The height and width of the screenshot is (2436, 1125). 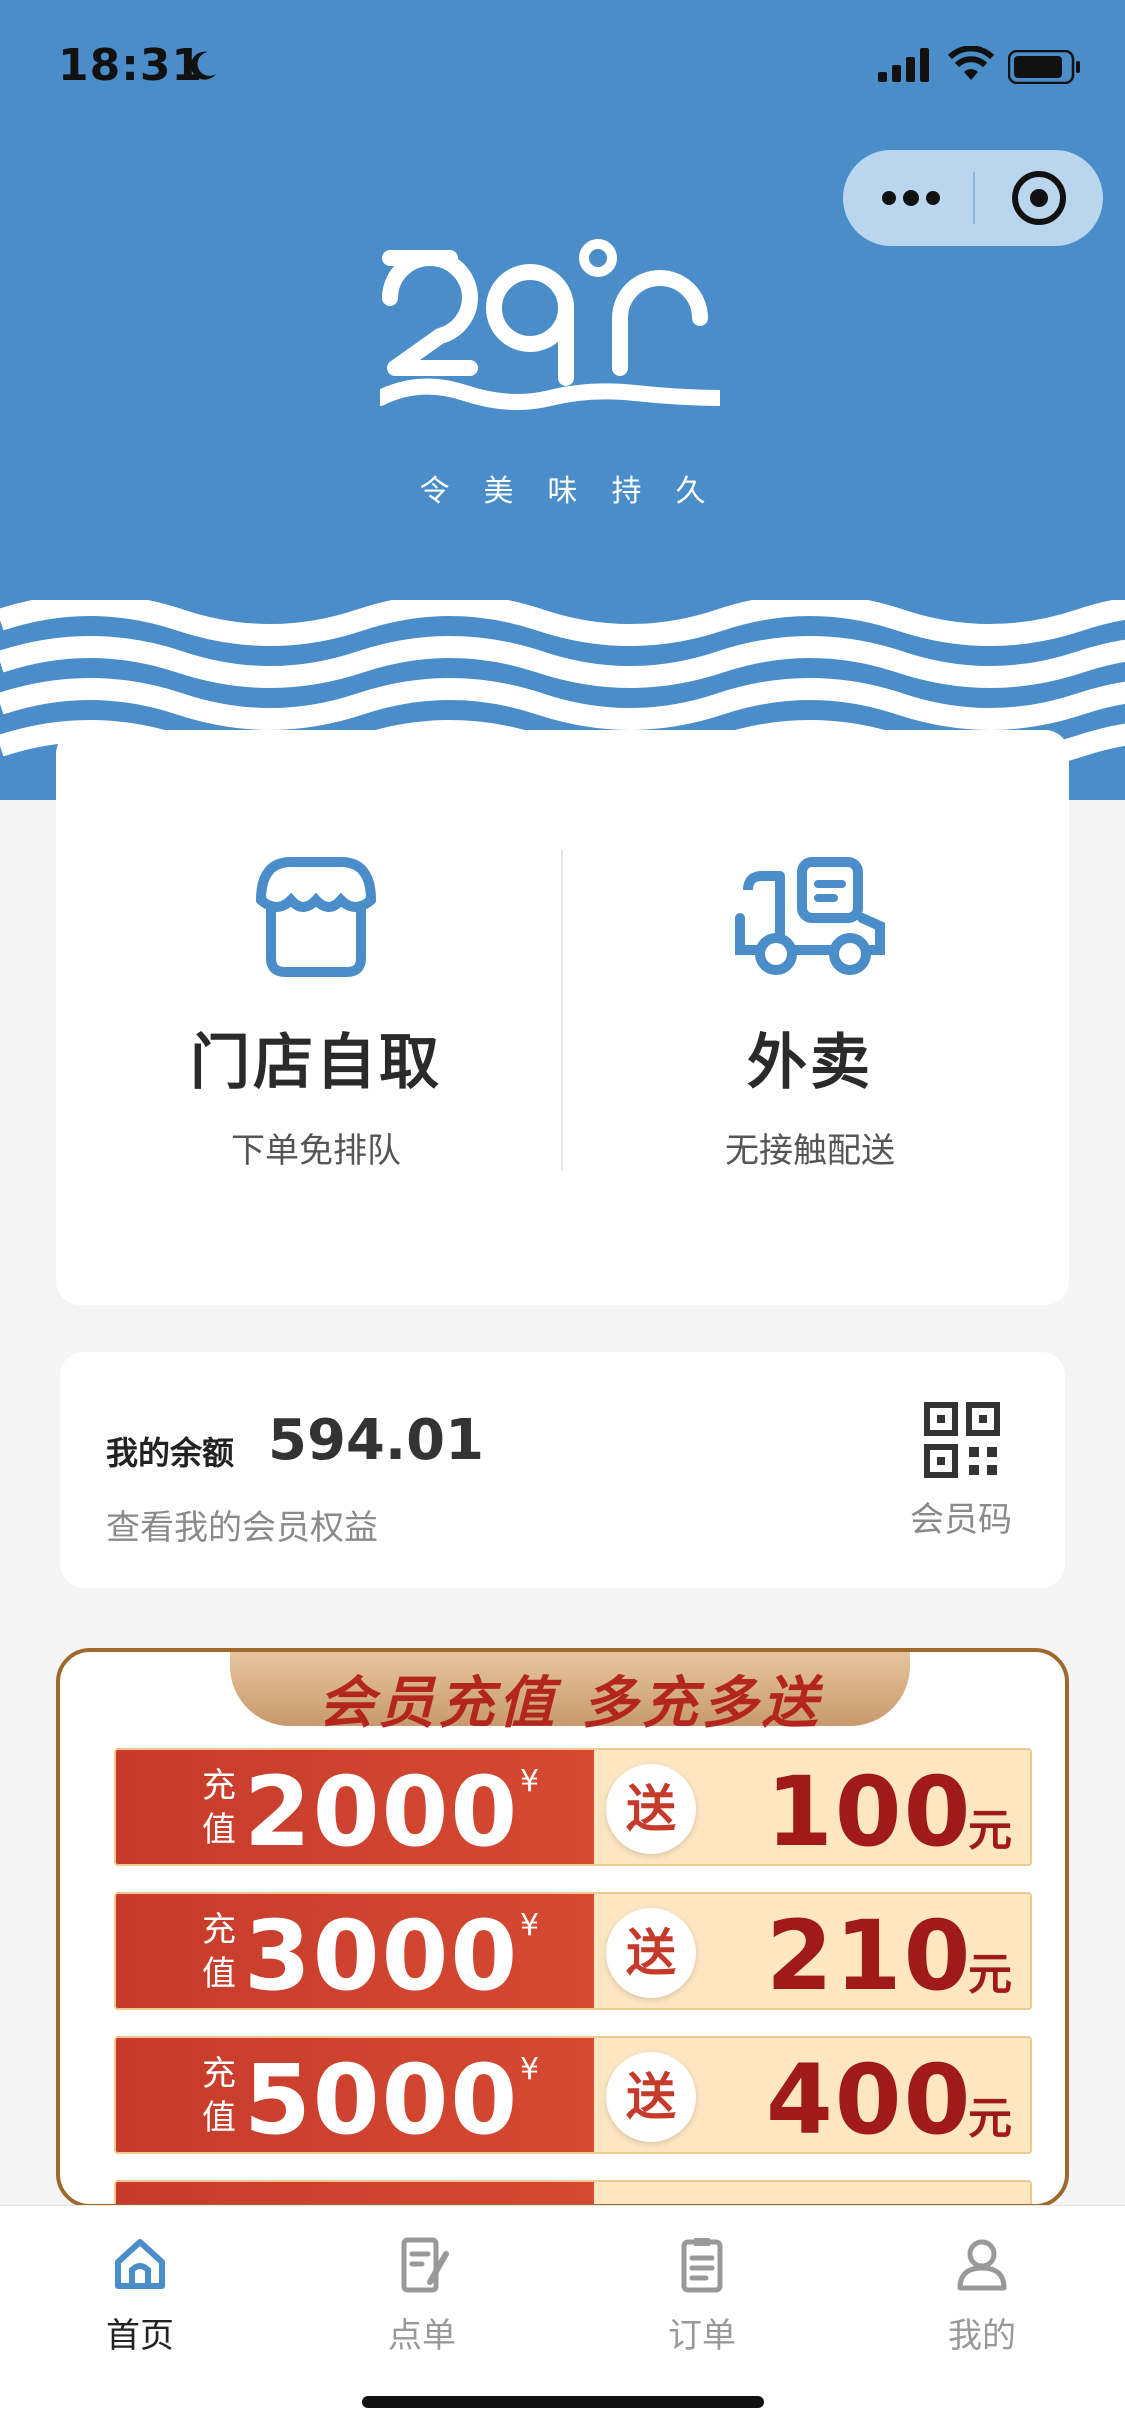 What do you see at coordinates (203, 65) in the screenshot?
I see `moon-icon` at bounding box center [203, 65].